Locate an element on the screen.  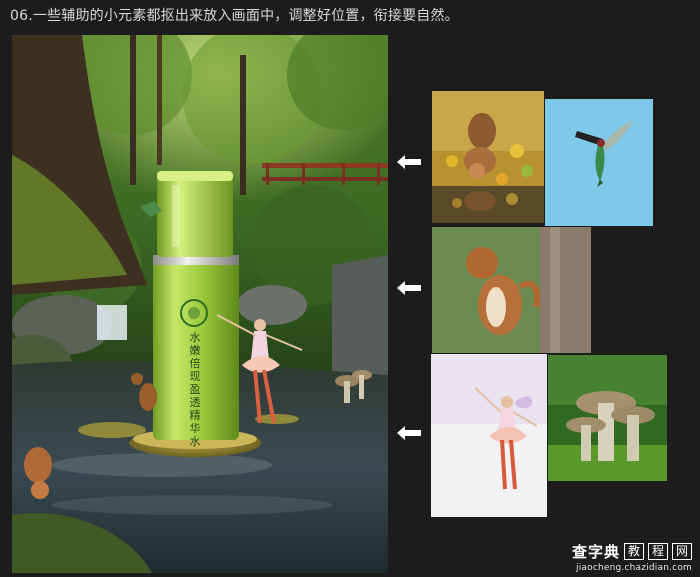
squirrel-tree-thumbnail is located at coordinates (511, 290).